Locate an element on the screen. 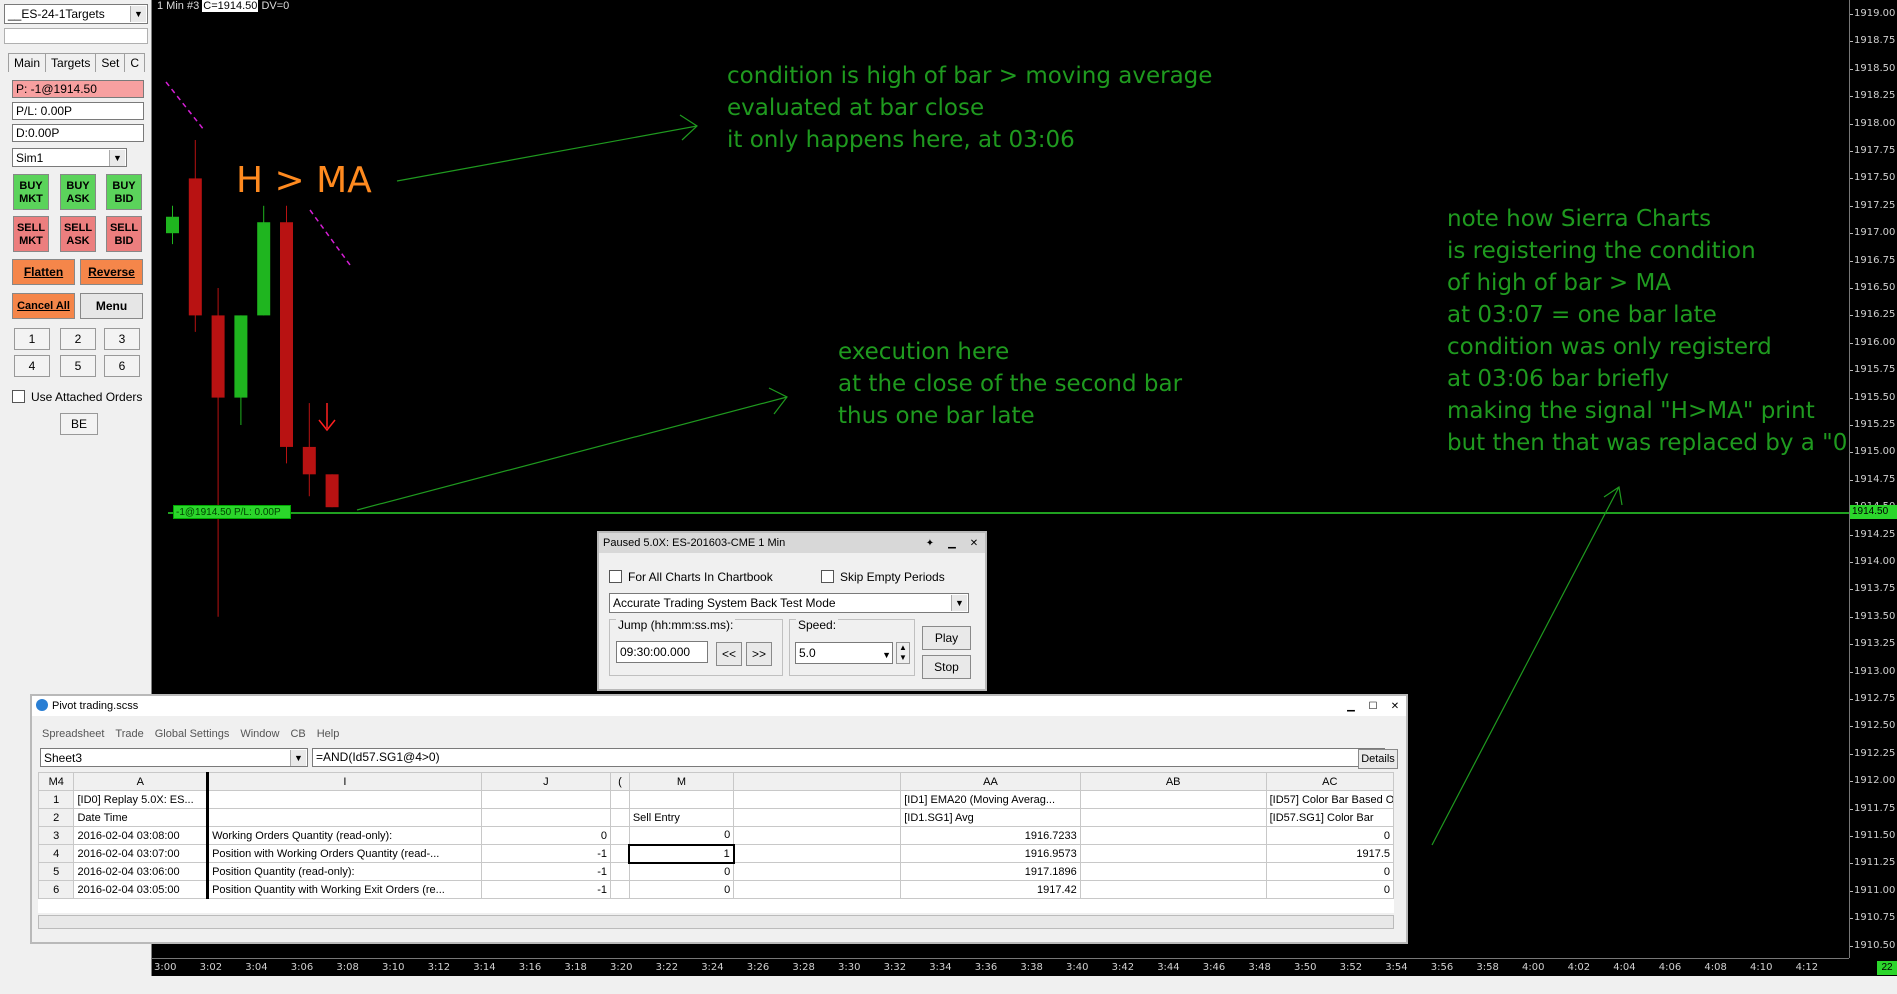 This screenshot has height=994, width=1897. cell: [ID1.SG1] Avg is located at coordinates (990, 817).